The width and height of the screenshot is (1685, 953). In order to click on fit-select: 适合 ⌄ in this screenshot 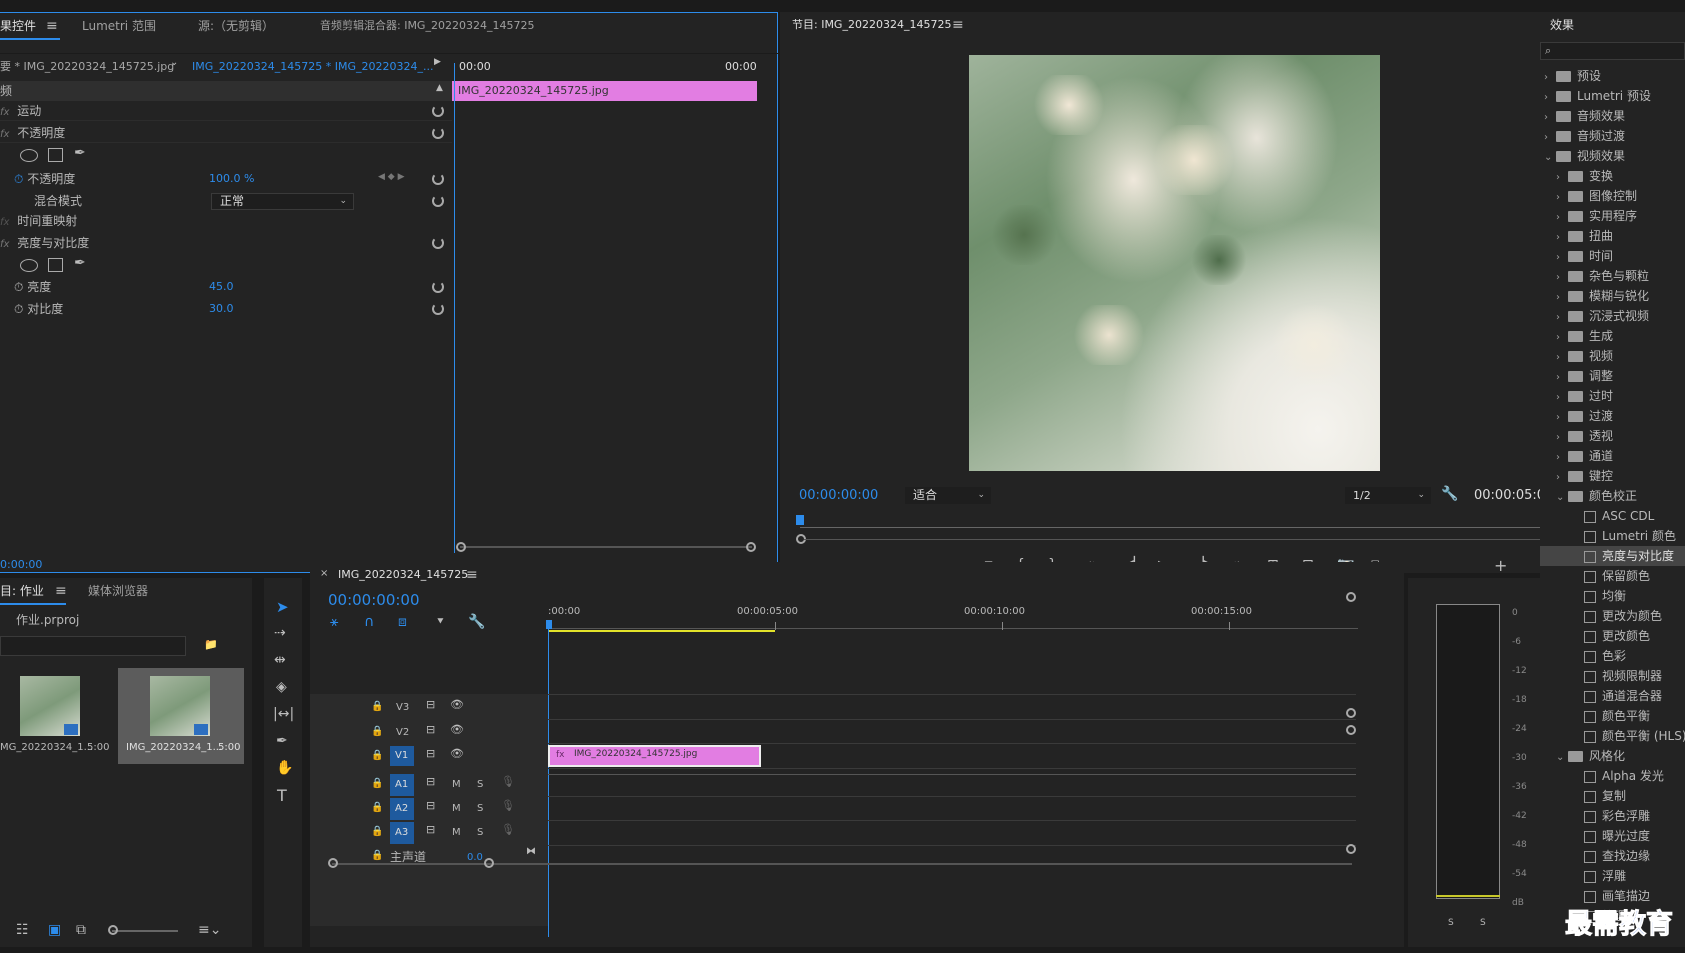, I will do `click(948, 495)`.